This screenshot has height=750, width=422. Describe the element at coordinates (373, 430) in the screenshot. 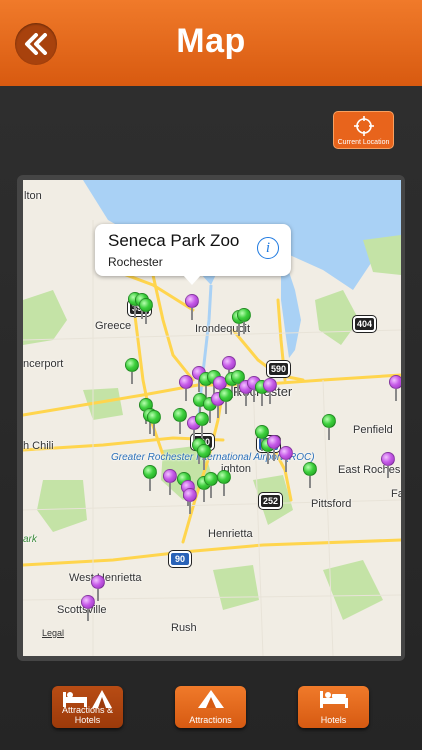

I see `place-label-penfield: Penfield` at that location.